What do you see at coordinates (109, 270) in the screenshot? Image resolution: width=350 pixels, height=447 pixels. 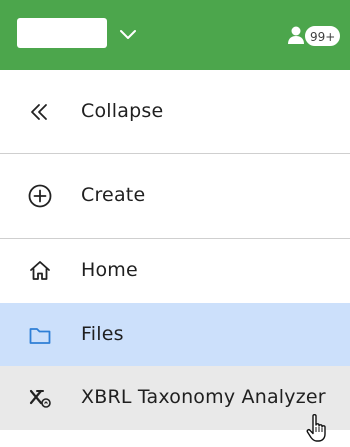 I see `home-label: Home` at bounding box center [109, 270].